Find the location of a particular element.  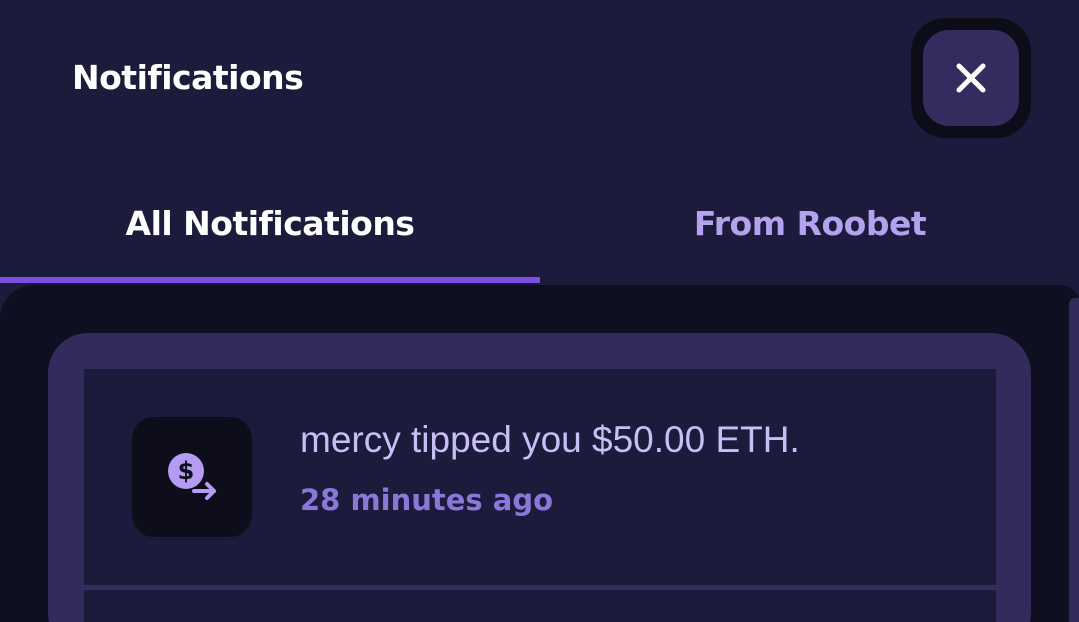

scrollbar is located at coordinates (1074, 460).